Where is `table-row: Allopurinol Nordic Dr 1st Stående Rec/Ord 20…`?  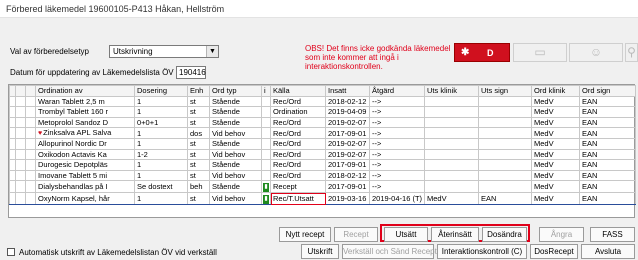
table-row: Allopurinol Nordic Dr 1st Stående Rec/Ord 20… is located at coordinates (322, 144).